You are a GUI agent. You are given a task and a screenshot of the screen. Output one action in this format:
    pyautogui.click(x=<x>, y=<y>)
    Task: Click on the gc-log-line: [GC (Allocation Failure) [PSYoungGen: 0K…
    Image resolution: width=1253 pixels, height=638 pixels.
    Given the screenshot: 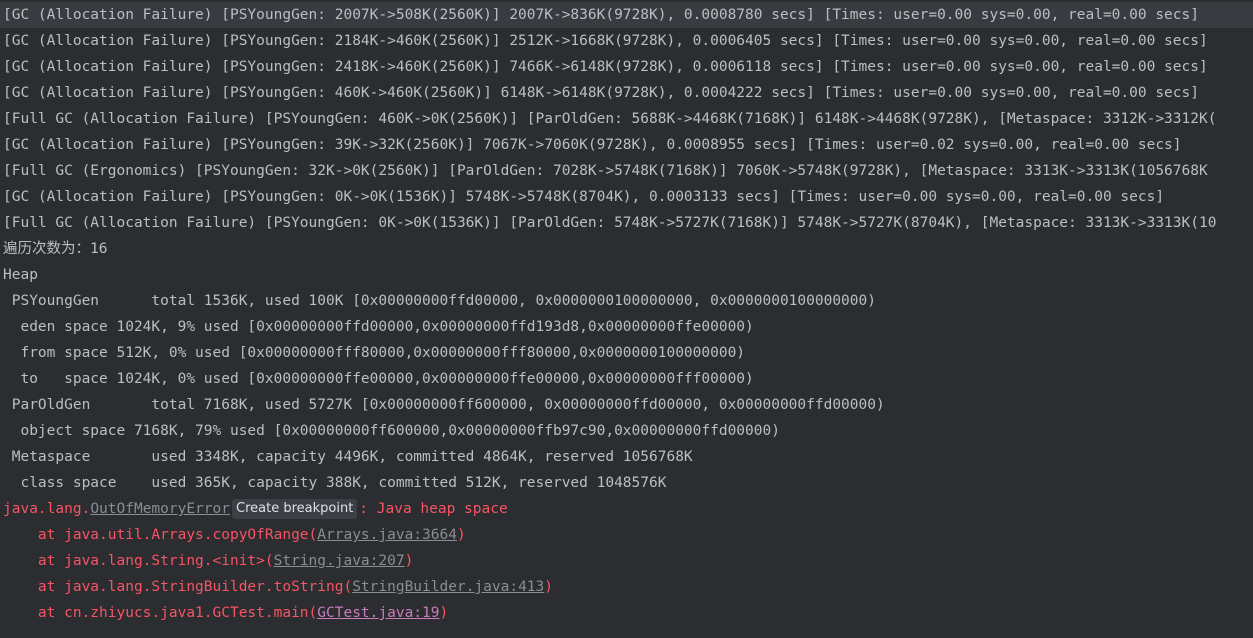 What is the action you would take?
    pyautogui.click(x=584, y=197)
    